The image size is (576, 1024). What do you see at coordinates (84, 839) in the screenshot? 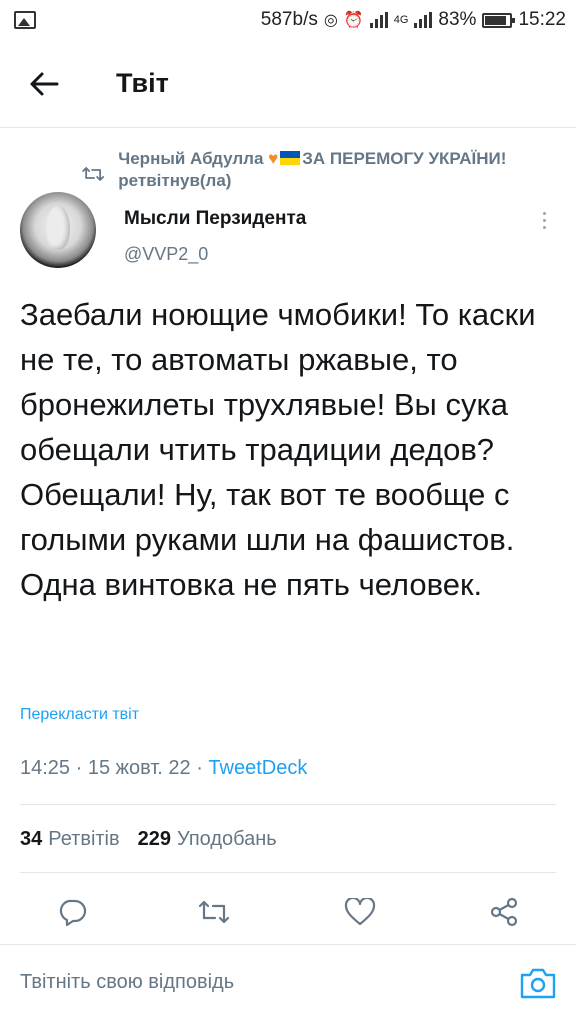
I see `retweets-label: Ретвітів` at bounding box center [84, 839].